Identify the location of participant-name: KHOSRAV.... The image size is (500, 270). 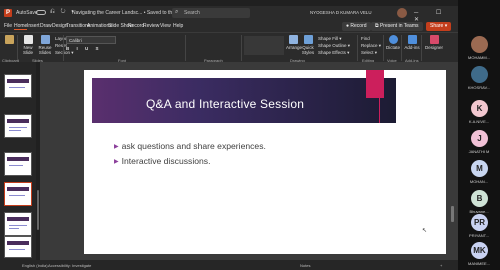
(479, 87).